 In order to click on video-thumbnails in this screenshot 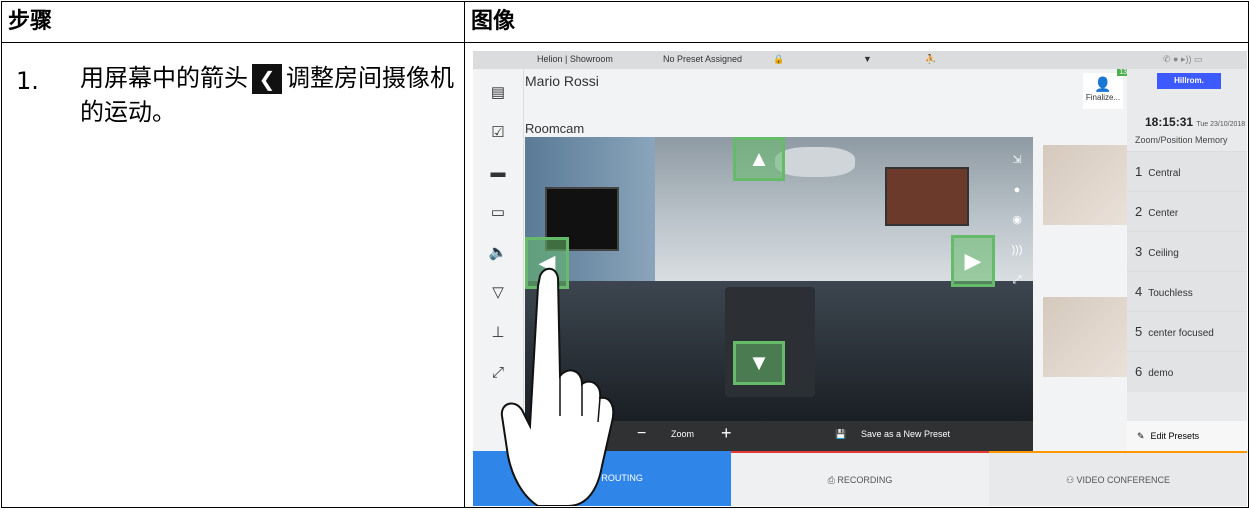, I will do `click(1081, 279)`.